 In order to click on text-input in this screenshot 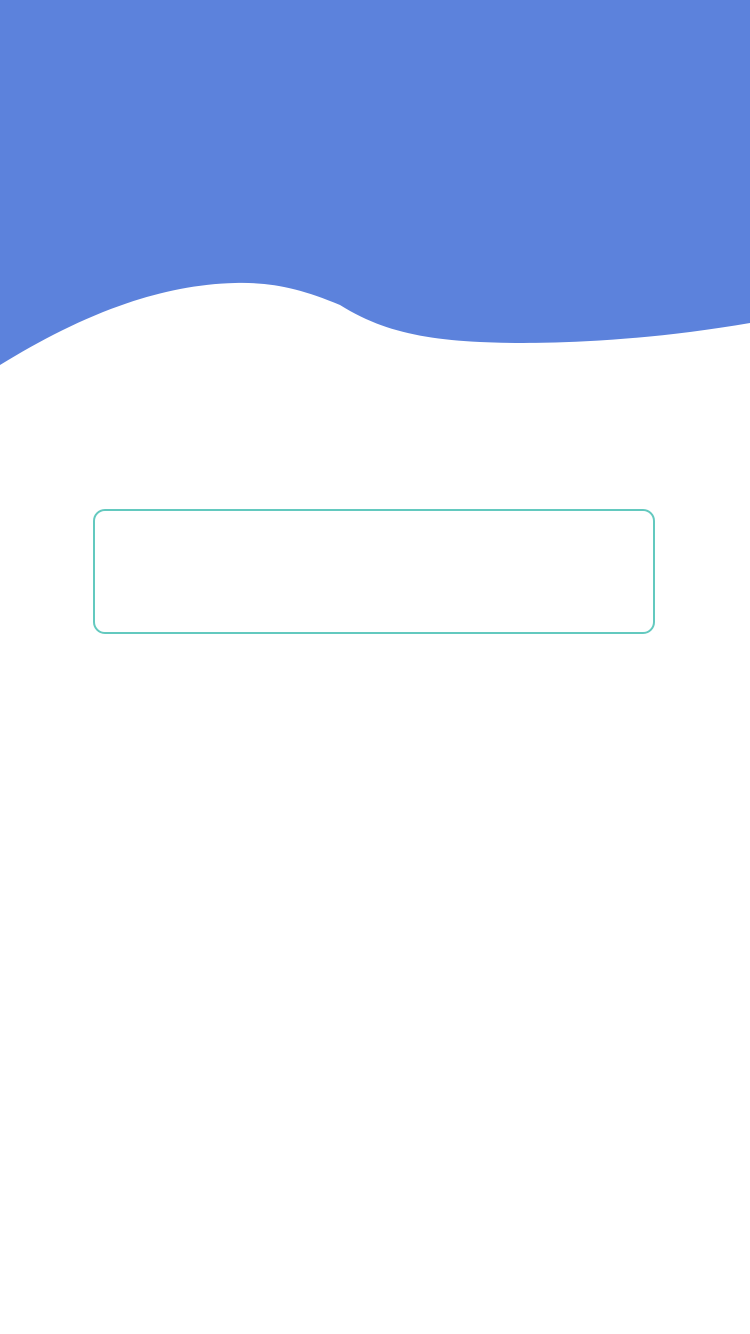, I will do `click(374, 571)`.